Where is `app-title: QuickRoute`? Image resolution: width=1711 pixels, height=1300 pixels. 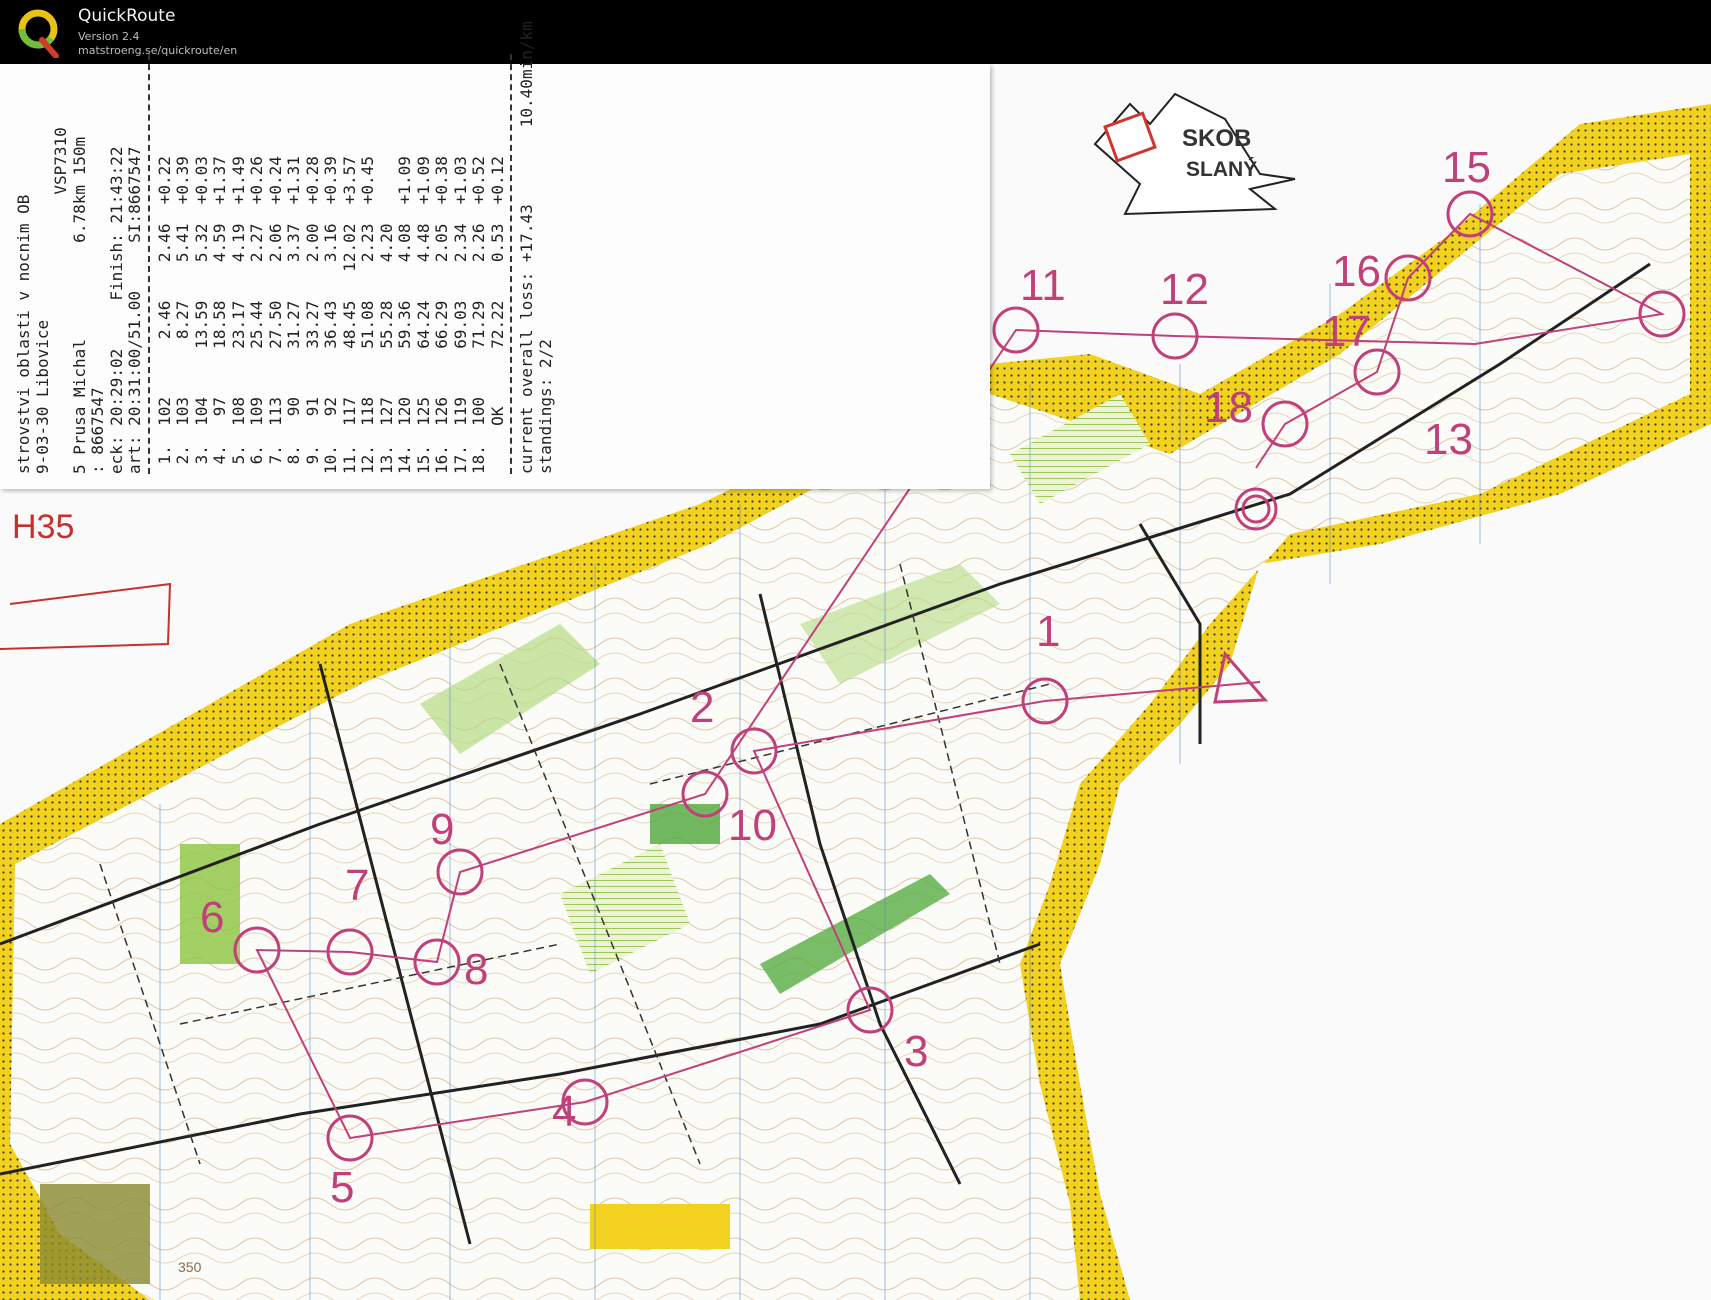 app-title: QuickRoute is located at coordinates (127, 16).